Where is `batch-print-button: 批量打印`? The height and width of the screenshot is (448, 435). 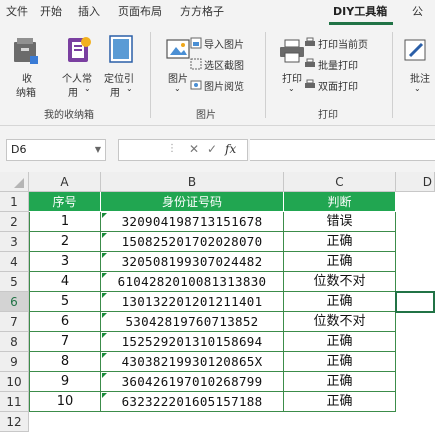 batch-print-button: 批量打印 is located at coordinates (338, 64).